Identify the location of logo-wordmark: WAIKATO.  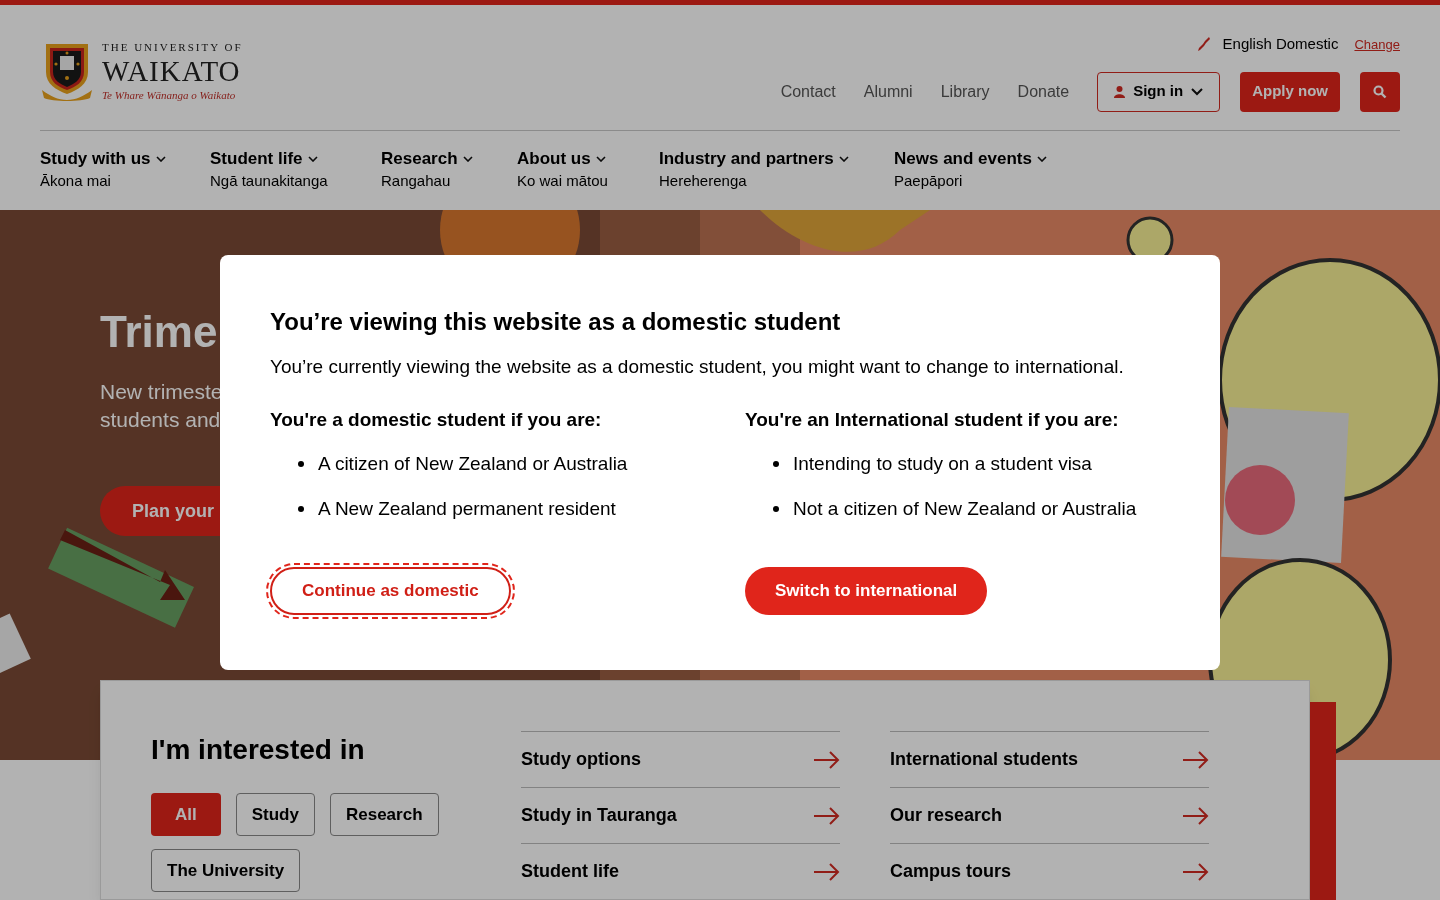
(172, 71).